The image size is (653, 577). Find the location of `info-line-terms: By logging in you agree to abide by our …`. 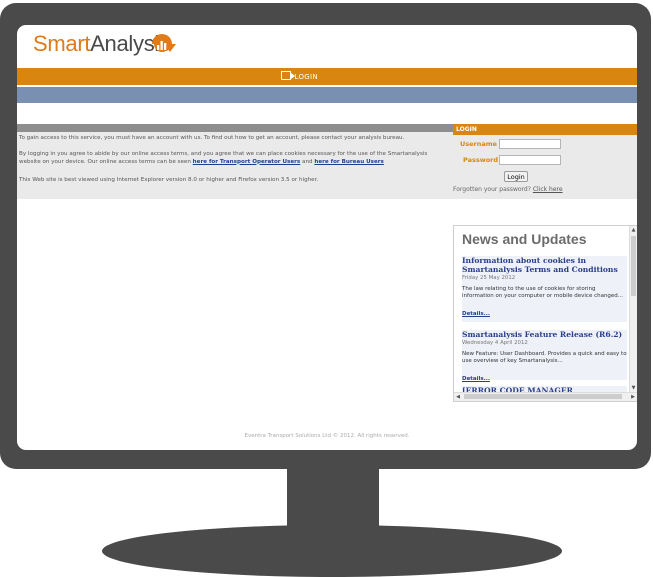

info-line-terms: By logging in you agree to abide by our … is located at coordinates (234, 158).